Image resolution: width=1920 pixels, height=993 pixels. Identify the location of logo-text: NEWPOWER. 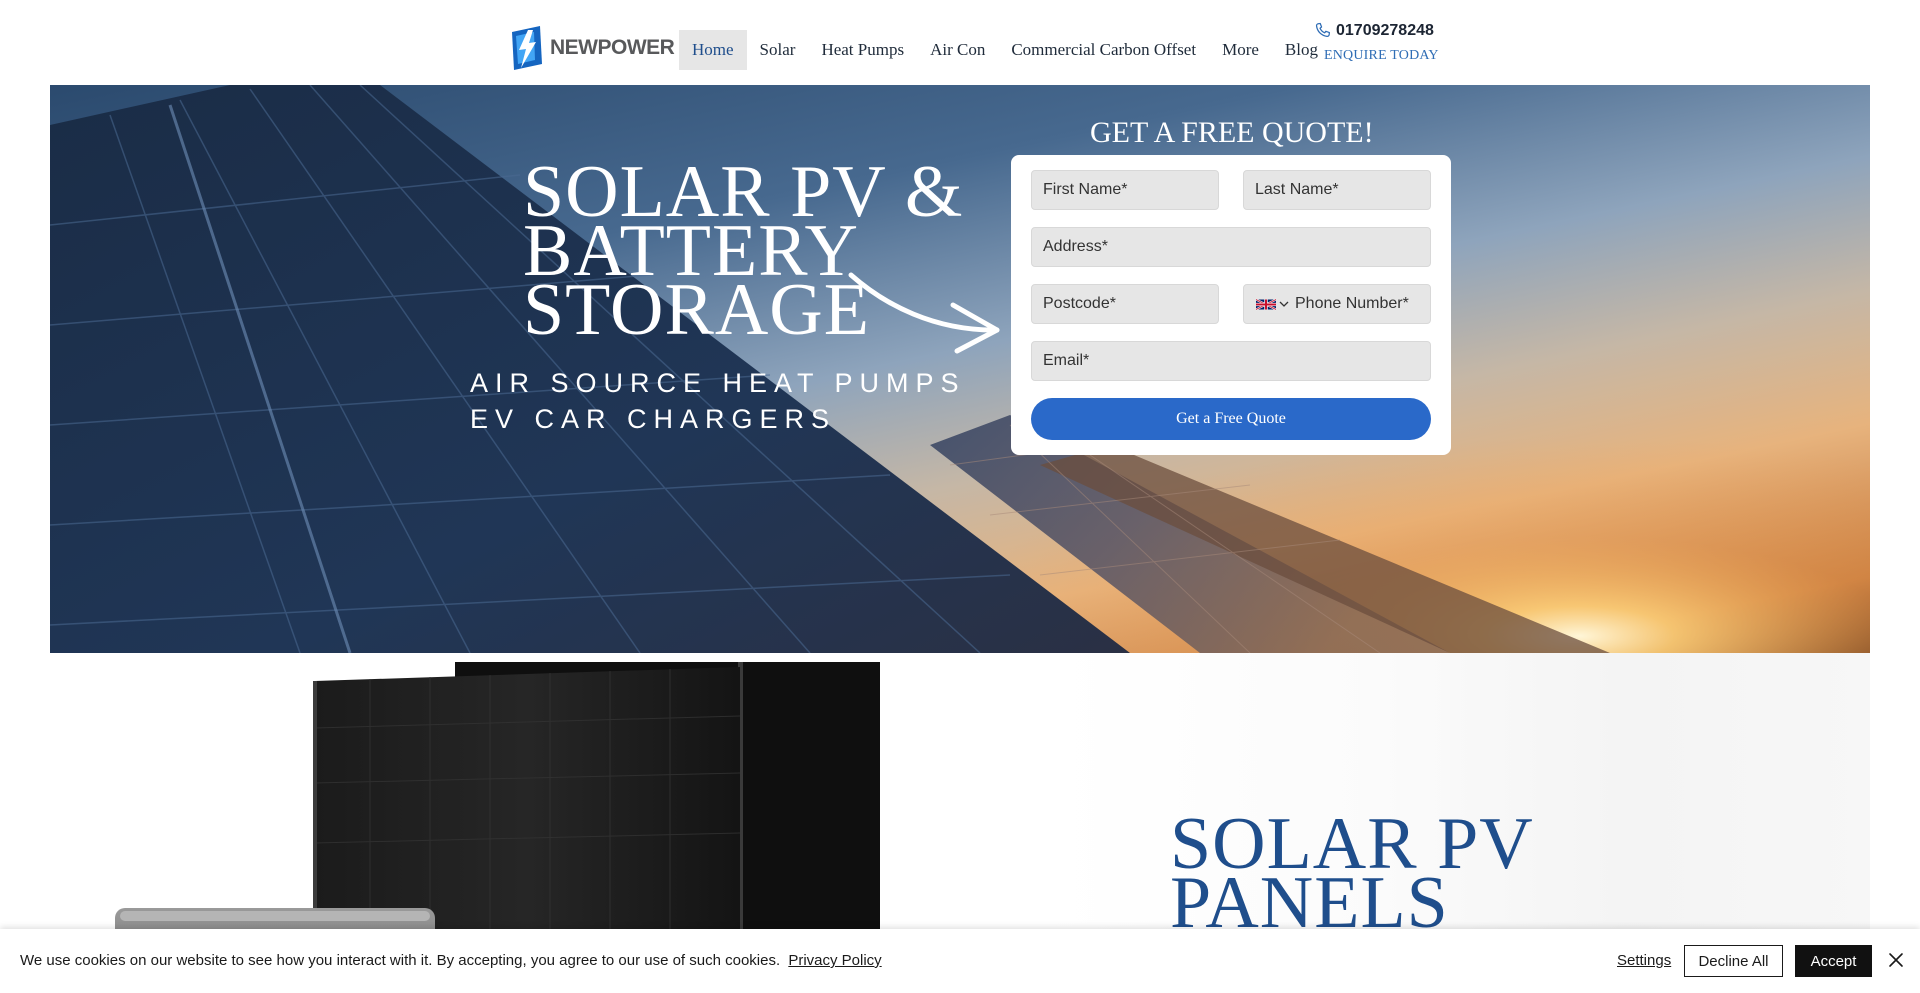
(612, 47).